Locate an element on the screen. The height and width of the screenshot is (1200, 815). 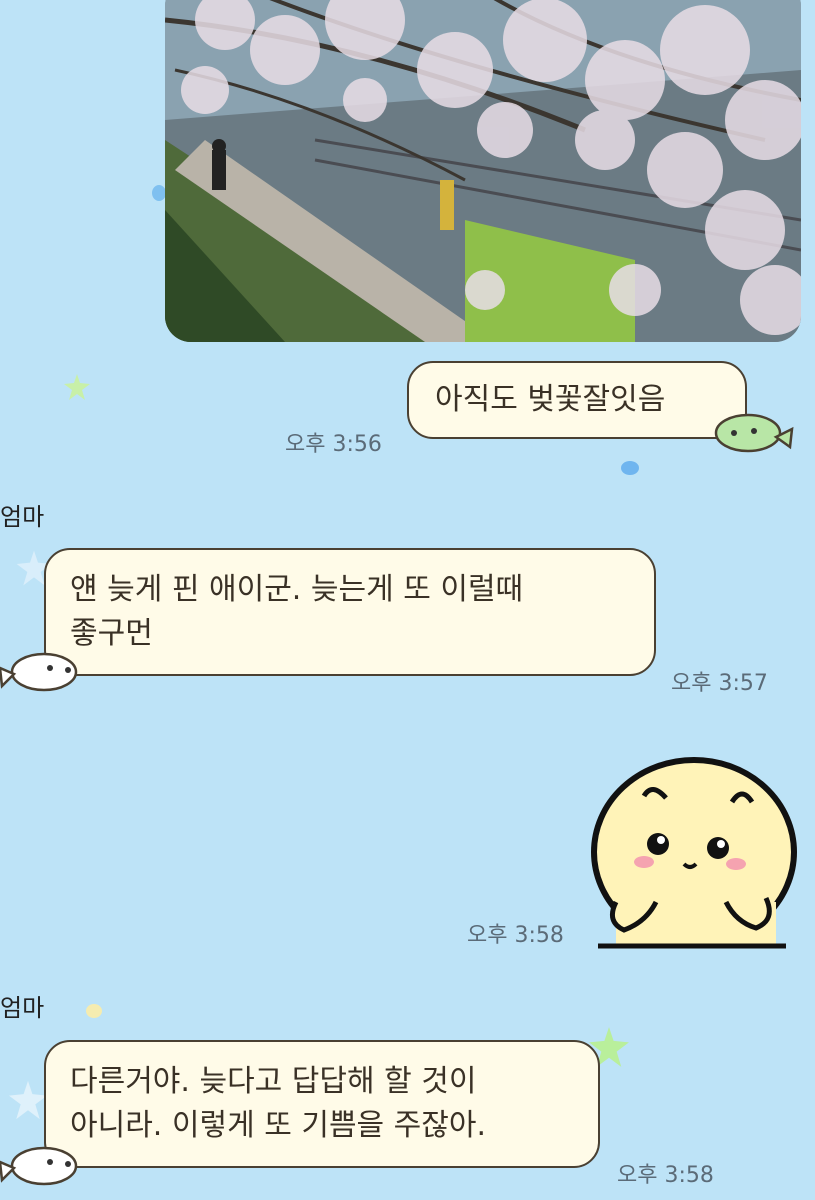
message-text-line: 다른거야. 늦다고 답답해 할 것이 is located at coordinates (273, 1081).